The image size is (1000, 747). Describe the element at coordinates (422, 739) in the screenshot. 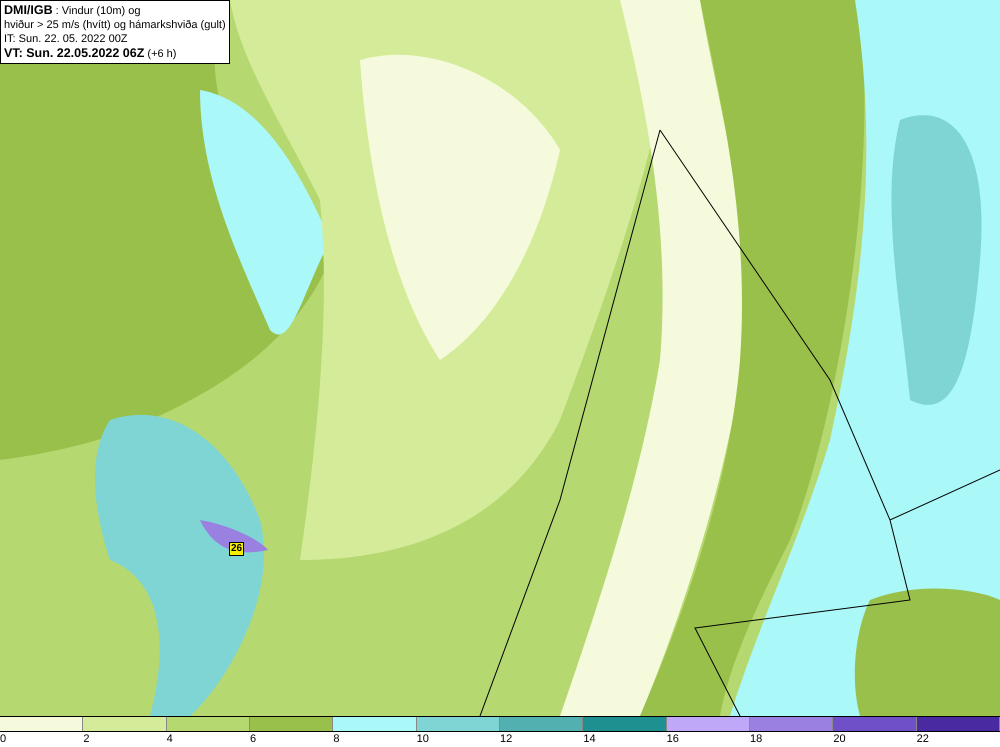

I see `legend-tick-label: 10` at that location.